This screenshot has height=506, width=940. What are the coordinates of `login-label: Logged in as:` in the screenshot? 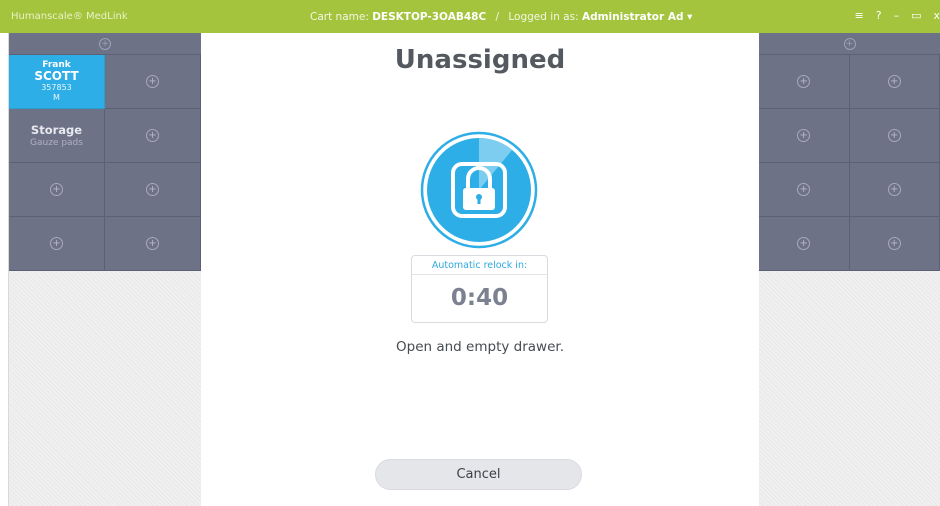 It's located at (543, 17).